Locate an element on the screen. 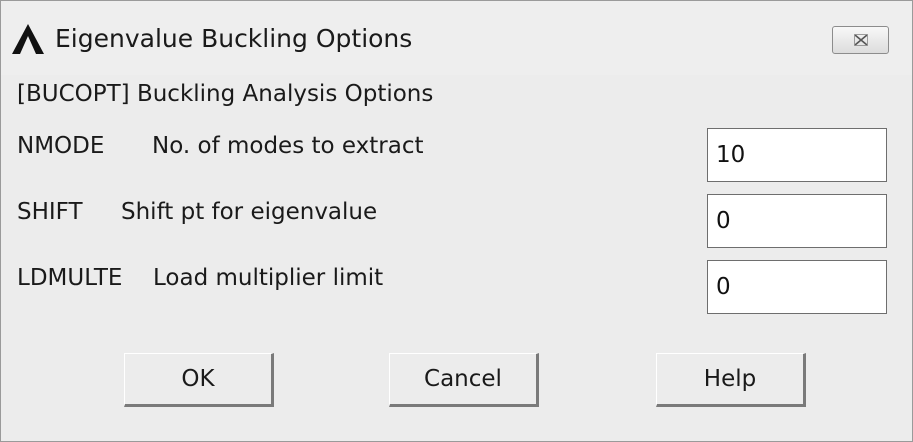 Image resolution: width=913 pixels, height=442 pixels. close-button is located at coordinates (860, 40).